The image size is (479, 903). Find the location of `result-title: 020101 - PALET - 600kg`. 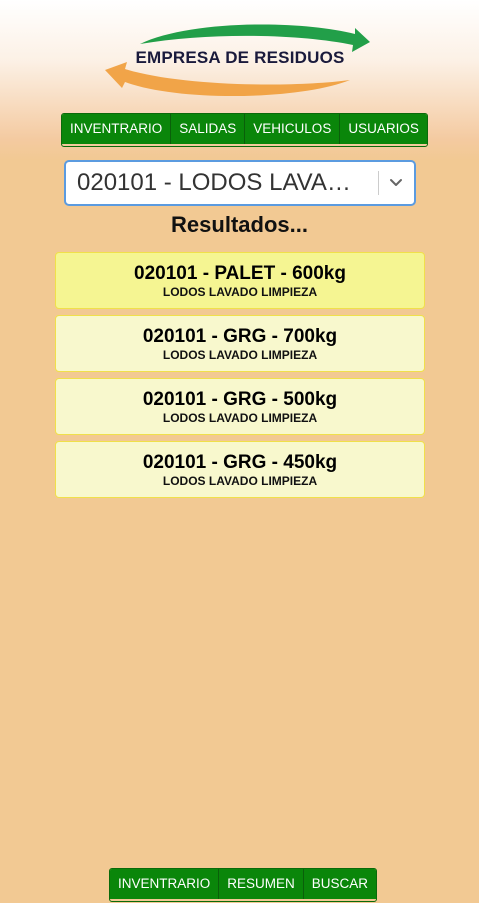

result-title: 020101 - PALET - 600kg is located at coordinates (240, 273).